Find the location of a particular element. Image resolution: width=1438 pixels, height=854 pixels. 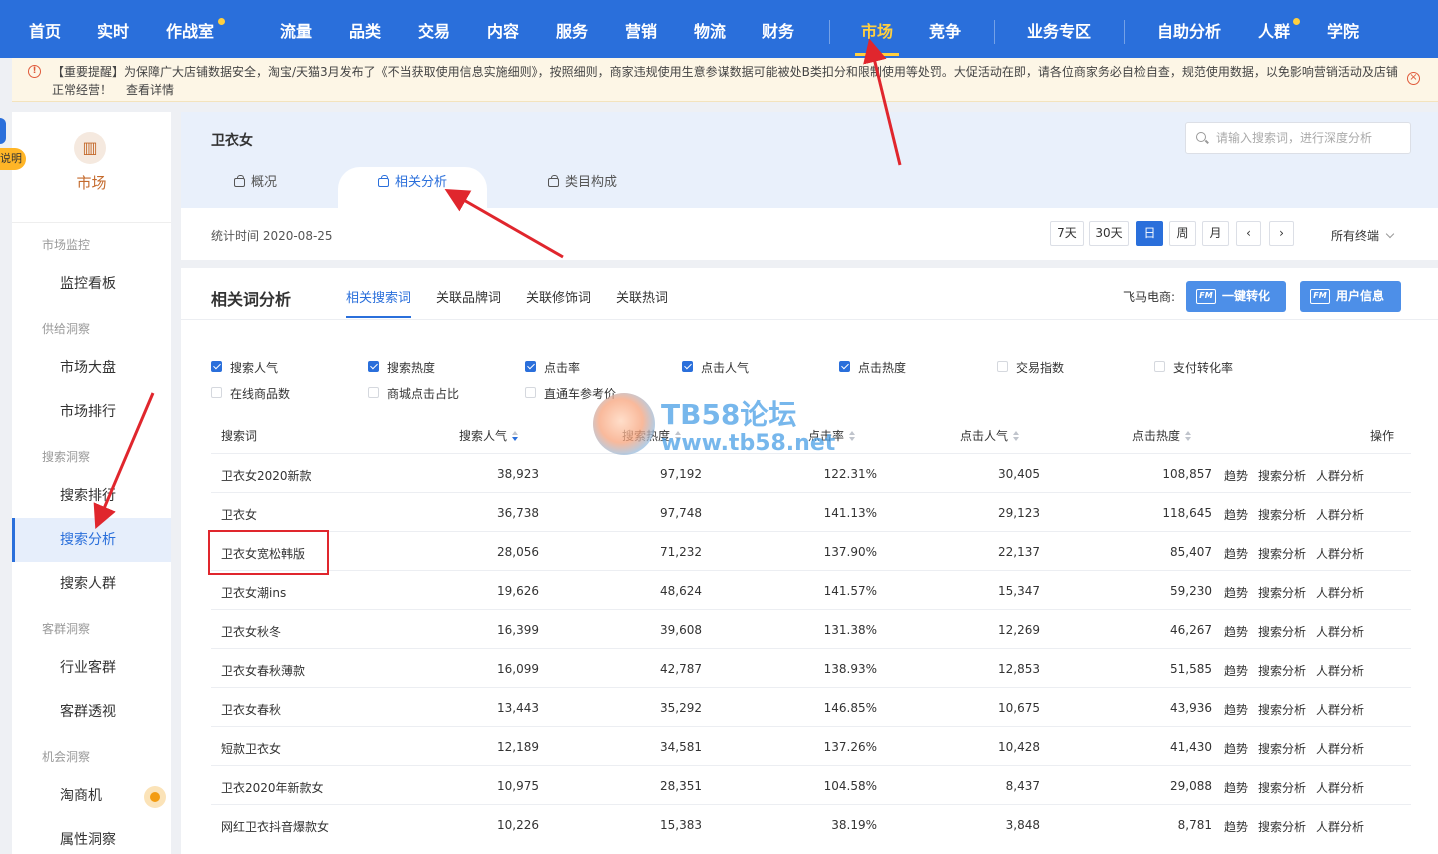

nav-market: 市场 is located at coordinates (877, 29).